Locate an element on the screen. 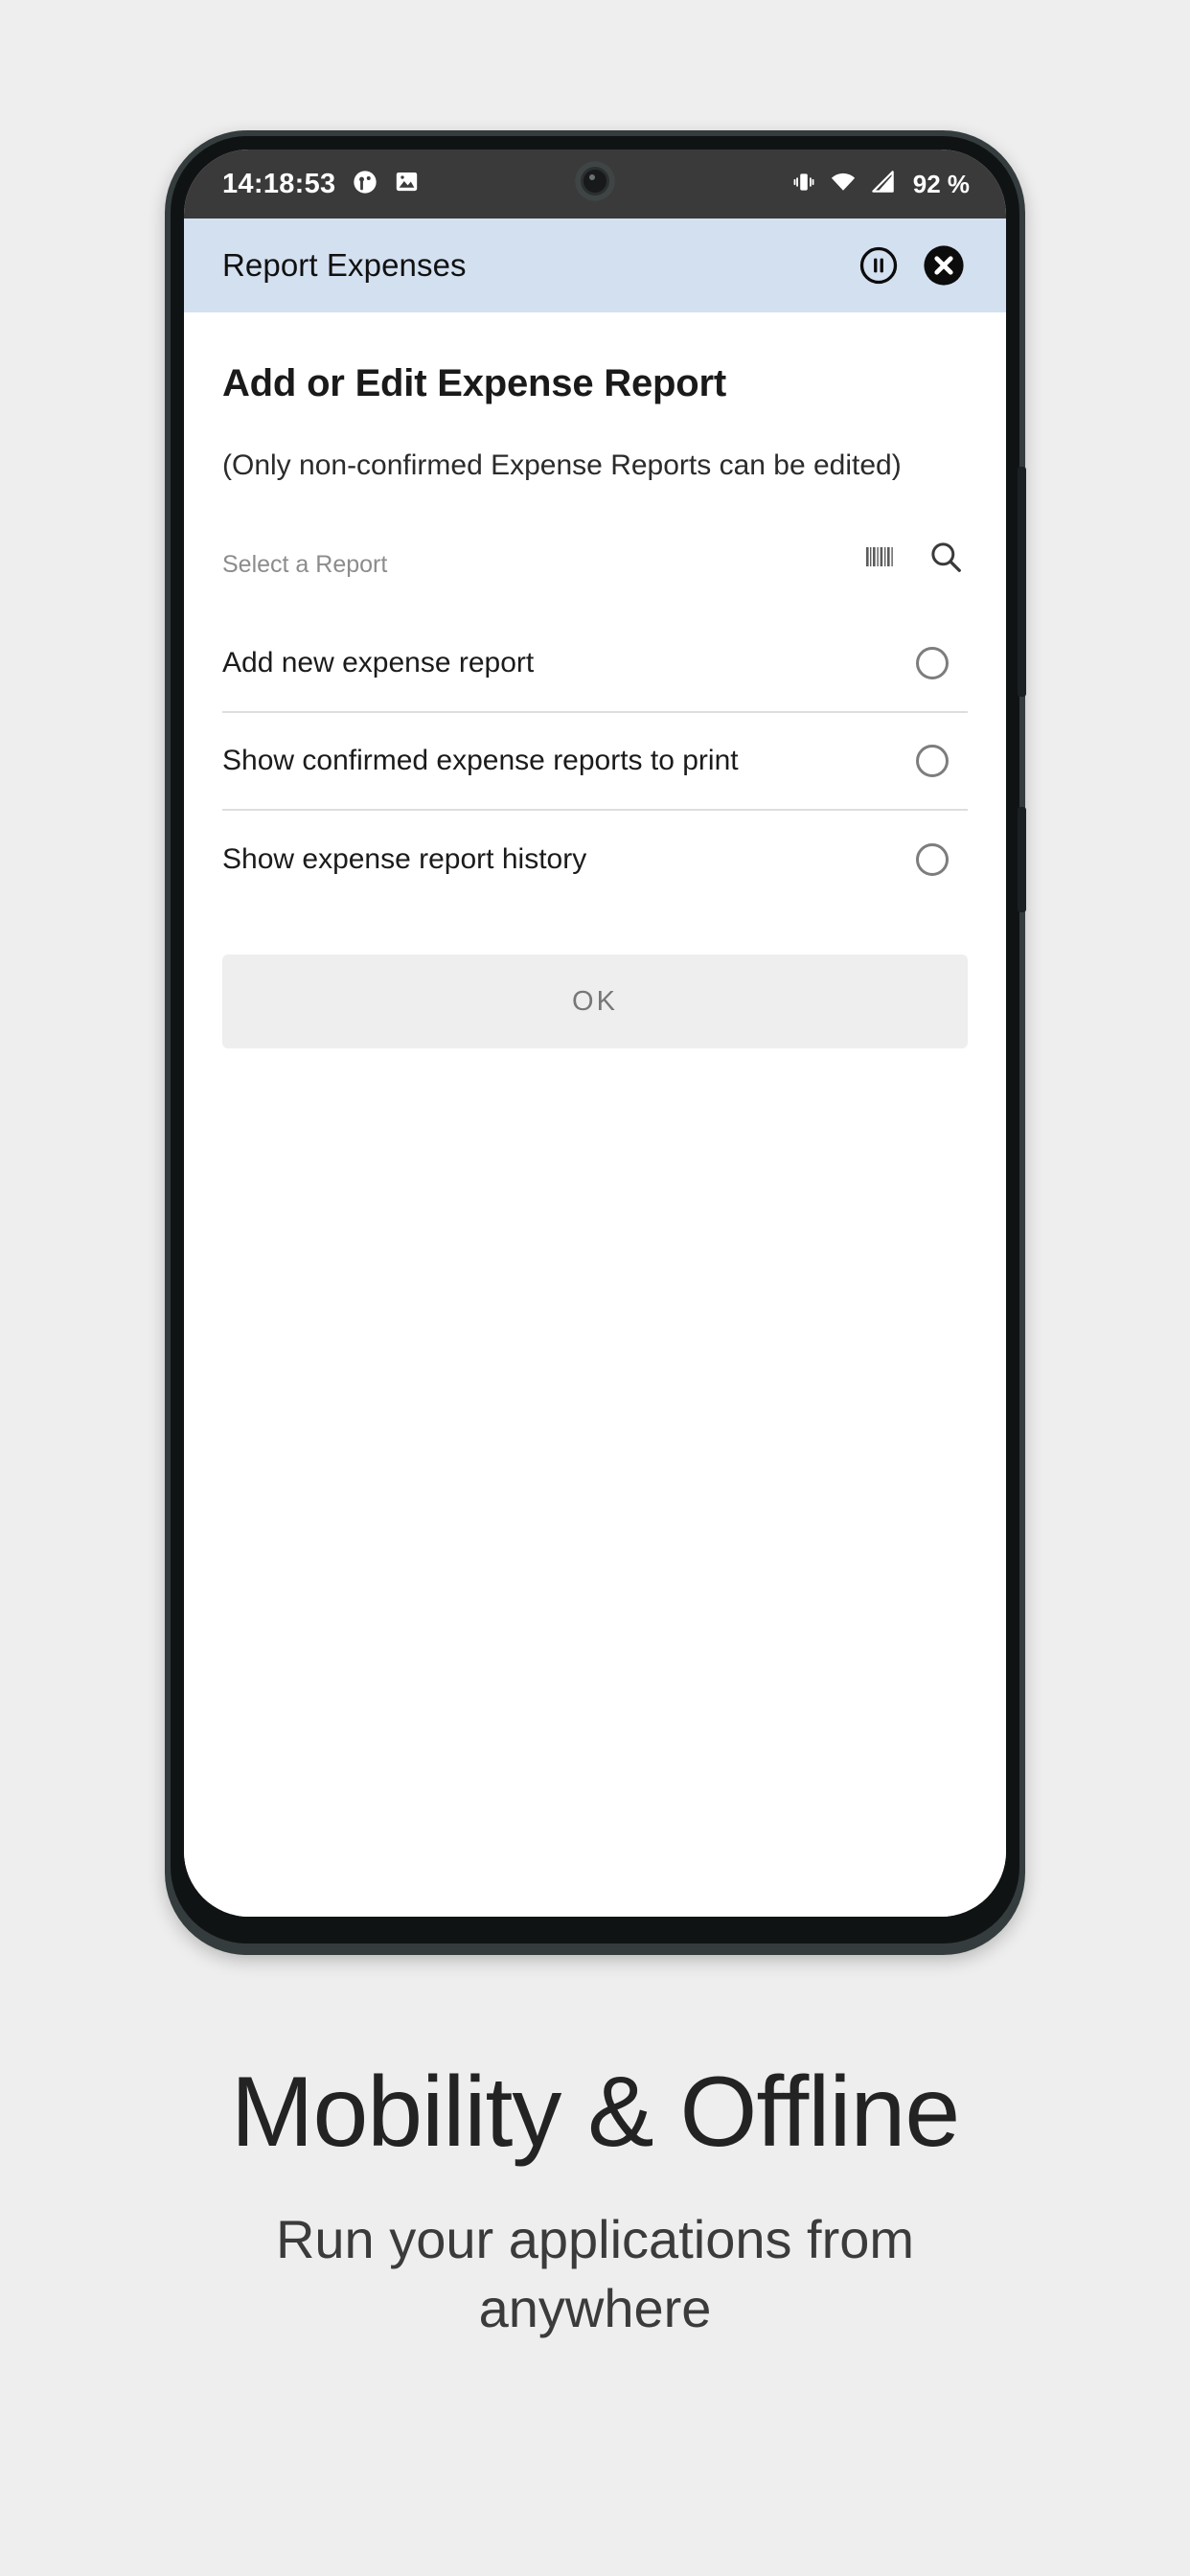  battery-percentage-label: 92 % is located at coordinates (941, 183).